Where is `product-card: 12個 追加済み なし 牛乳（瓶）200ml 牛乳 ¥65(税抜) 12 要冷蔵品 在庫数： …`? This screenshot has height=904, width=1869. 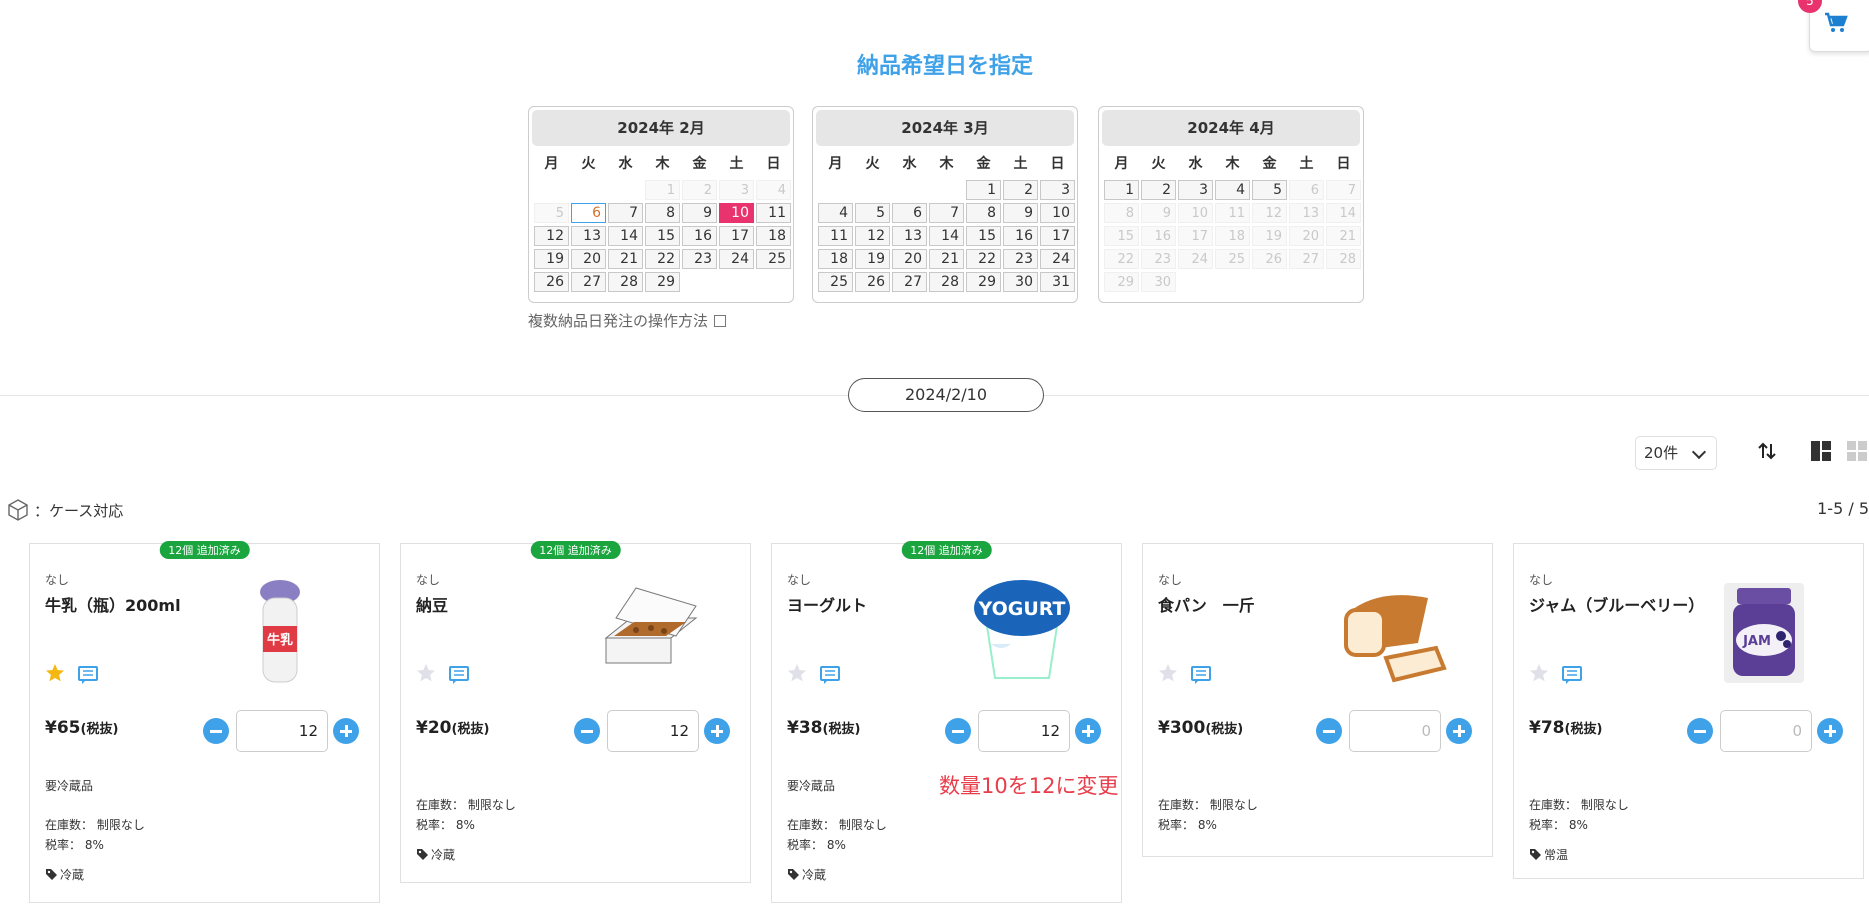
product-card: 12個 追加済み なし 牛乳（瓶）200ml 牛乳 ¥65(税抜) 12 要冷蔵品 在庫数： … is located at coordinates (204, 722).